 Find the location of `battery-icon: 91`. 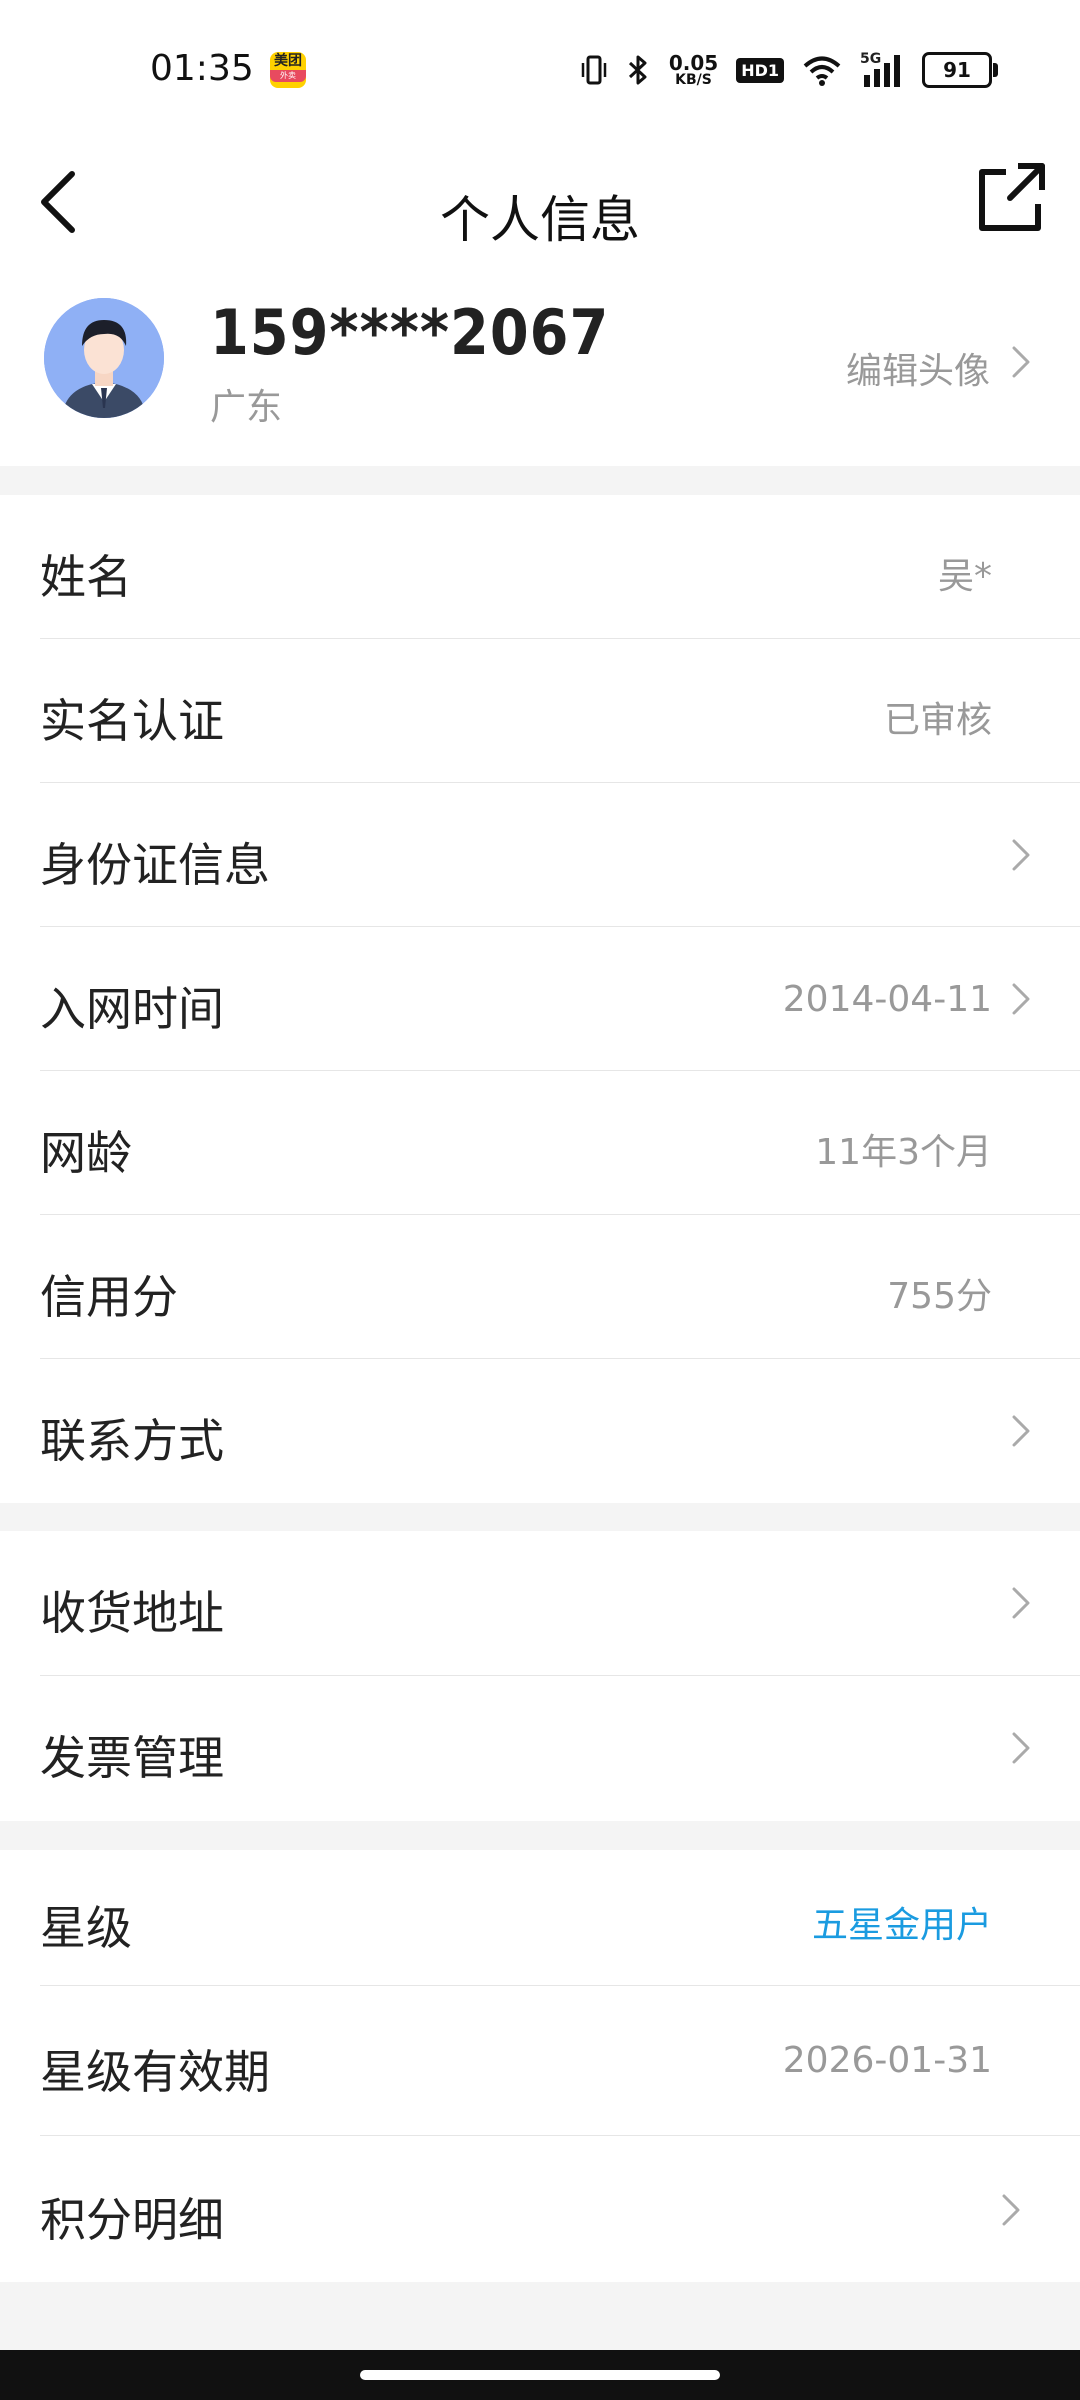

battery-icon: 91 is located at coordinates (960, 70).